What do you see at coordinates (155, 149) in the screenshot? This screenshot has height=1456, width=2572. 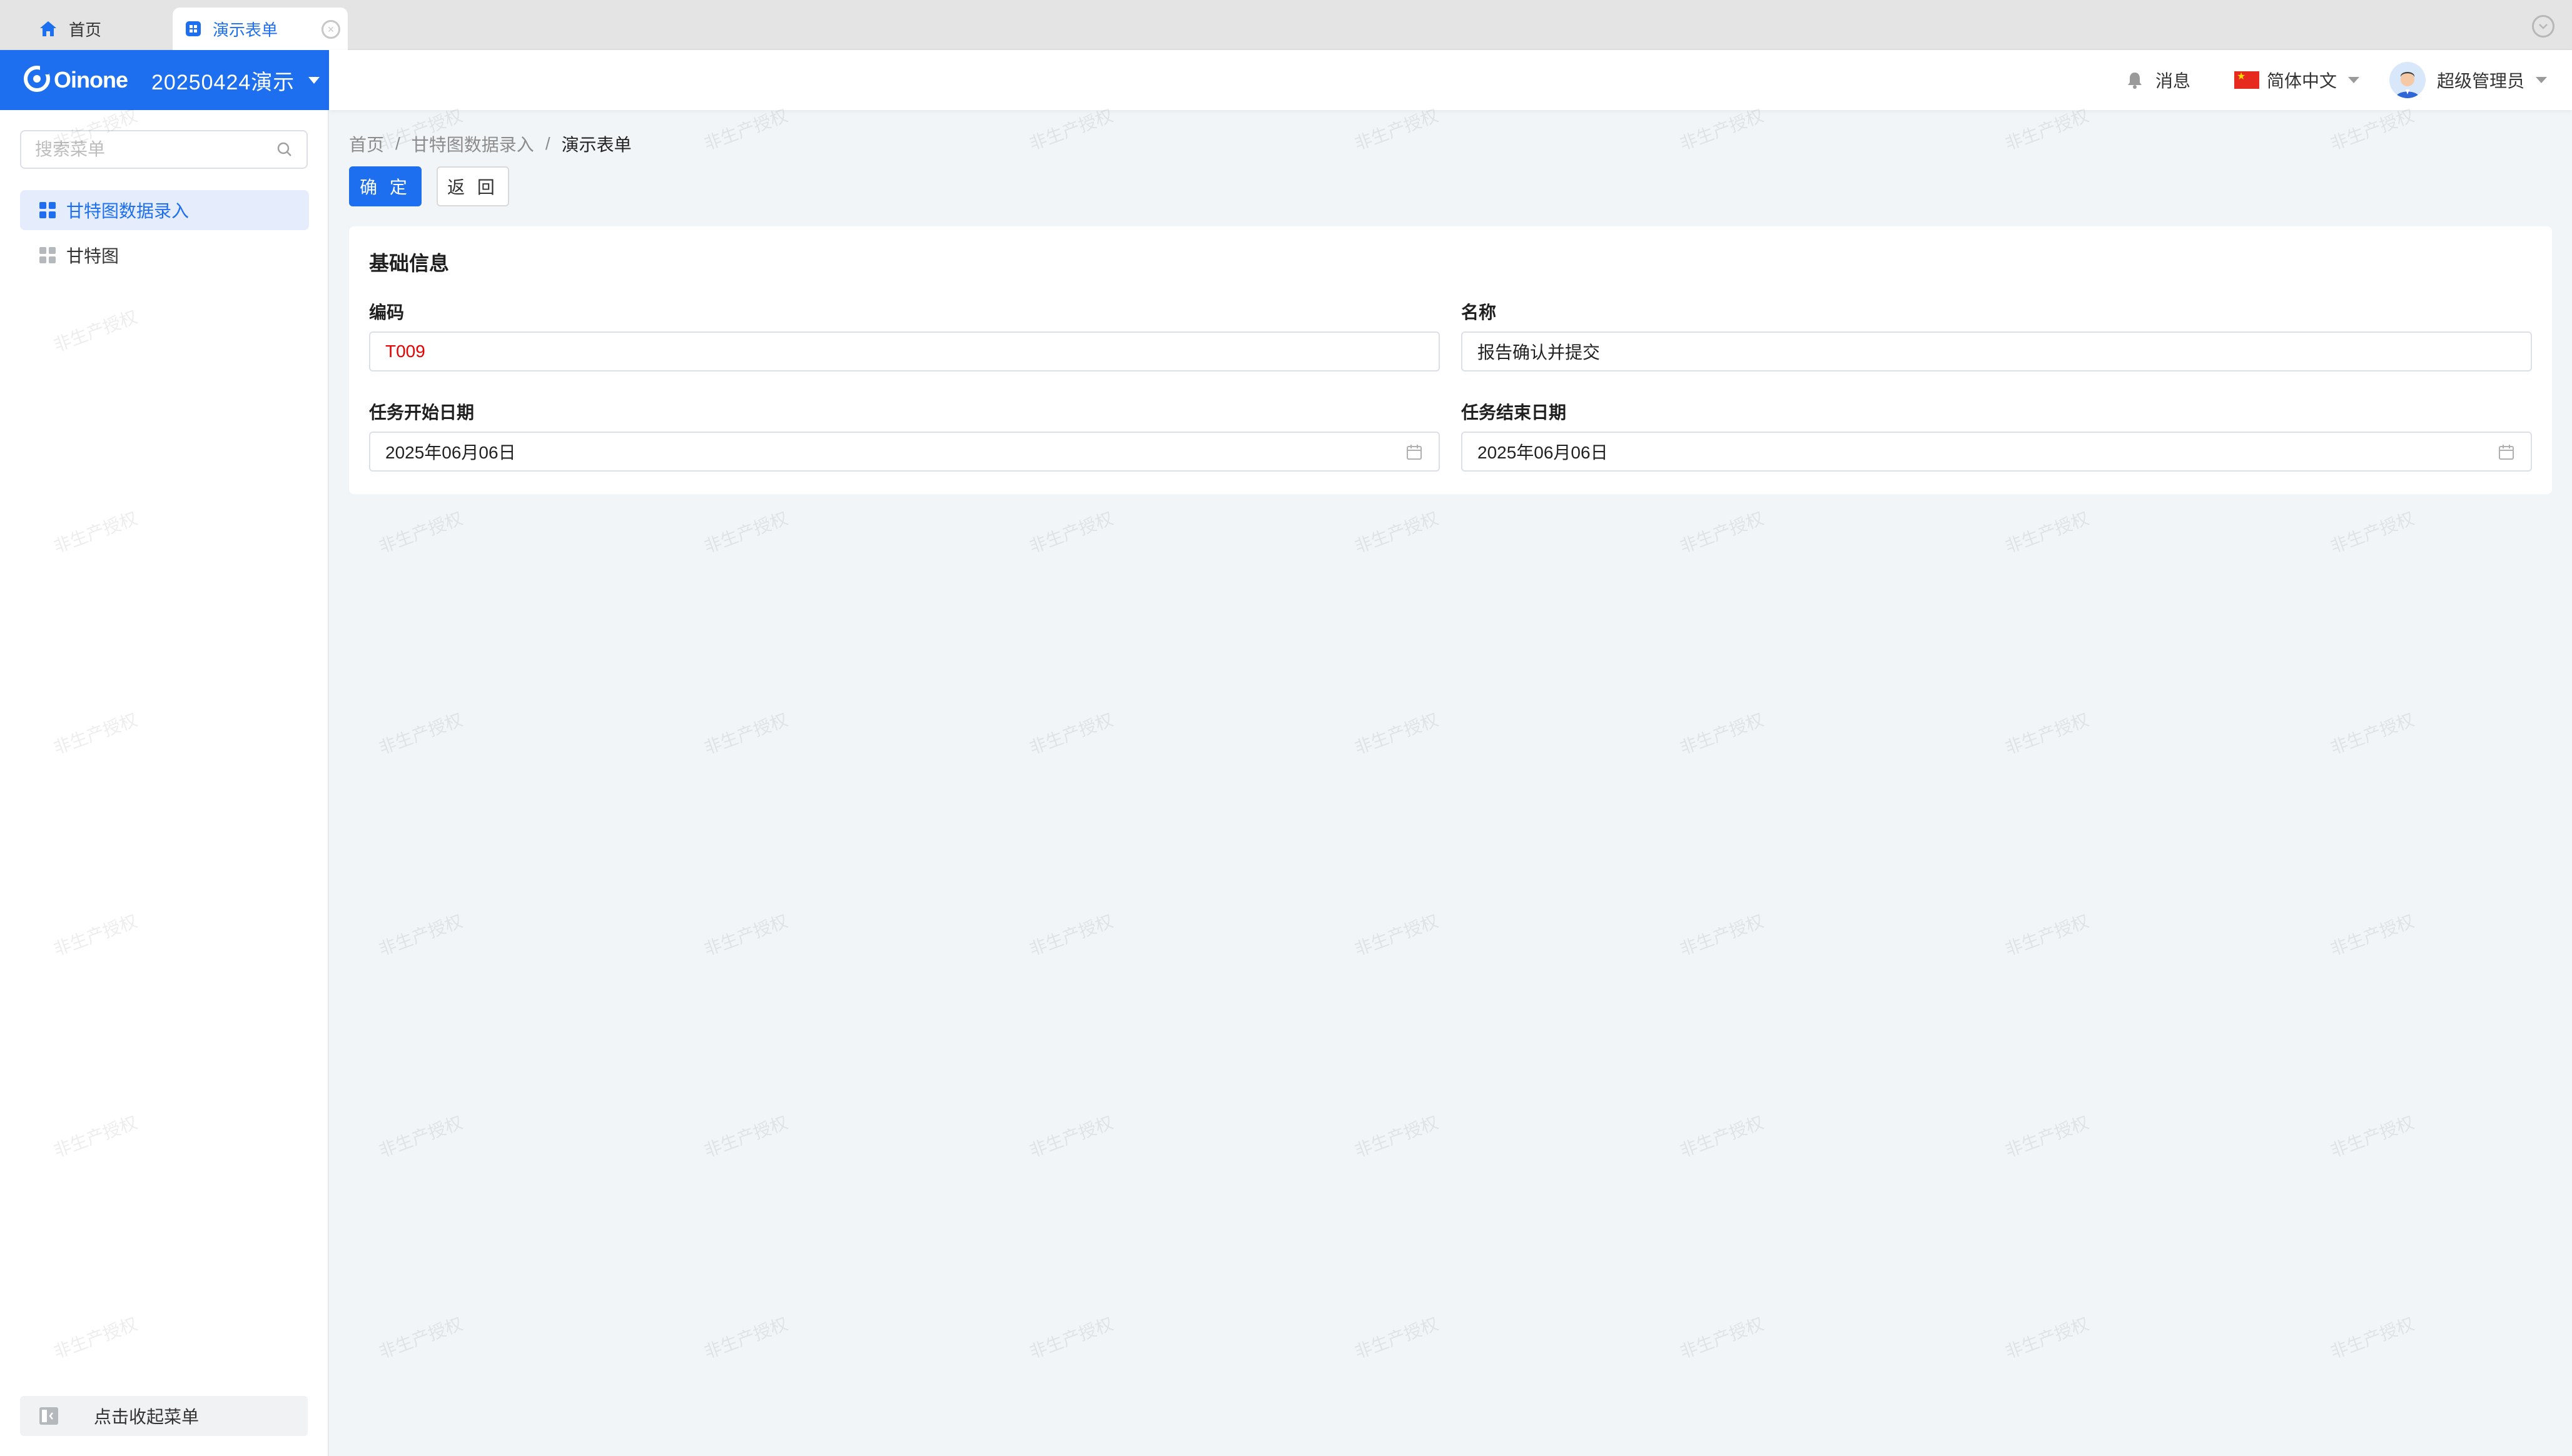 I see `search-input` at bounding box center [155, 149].